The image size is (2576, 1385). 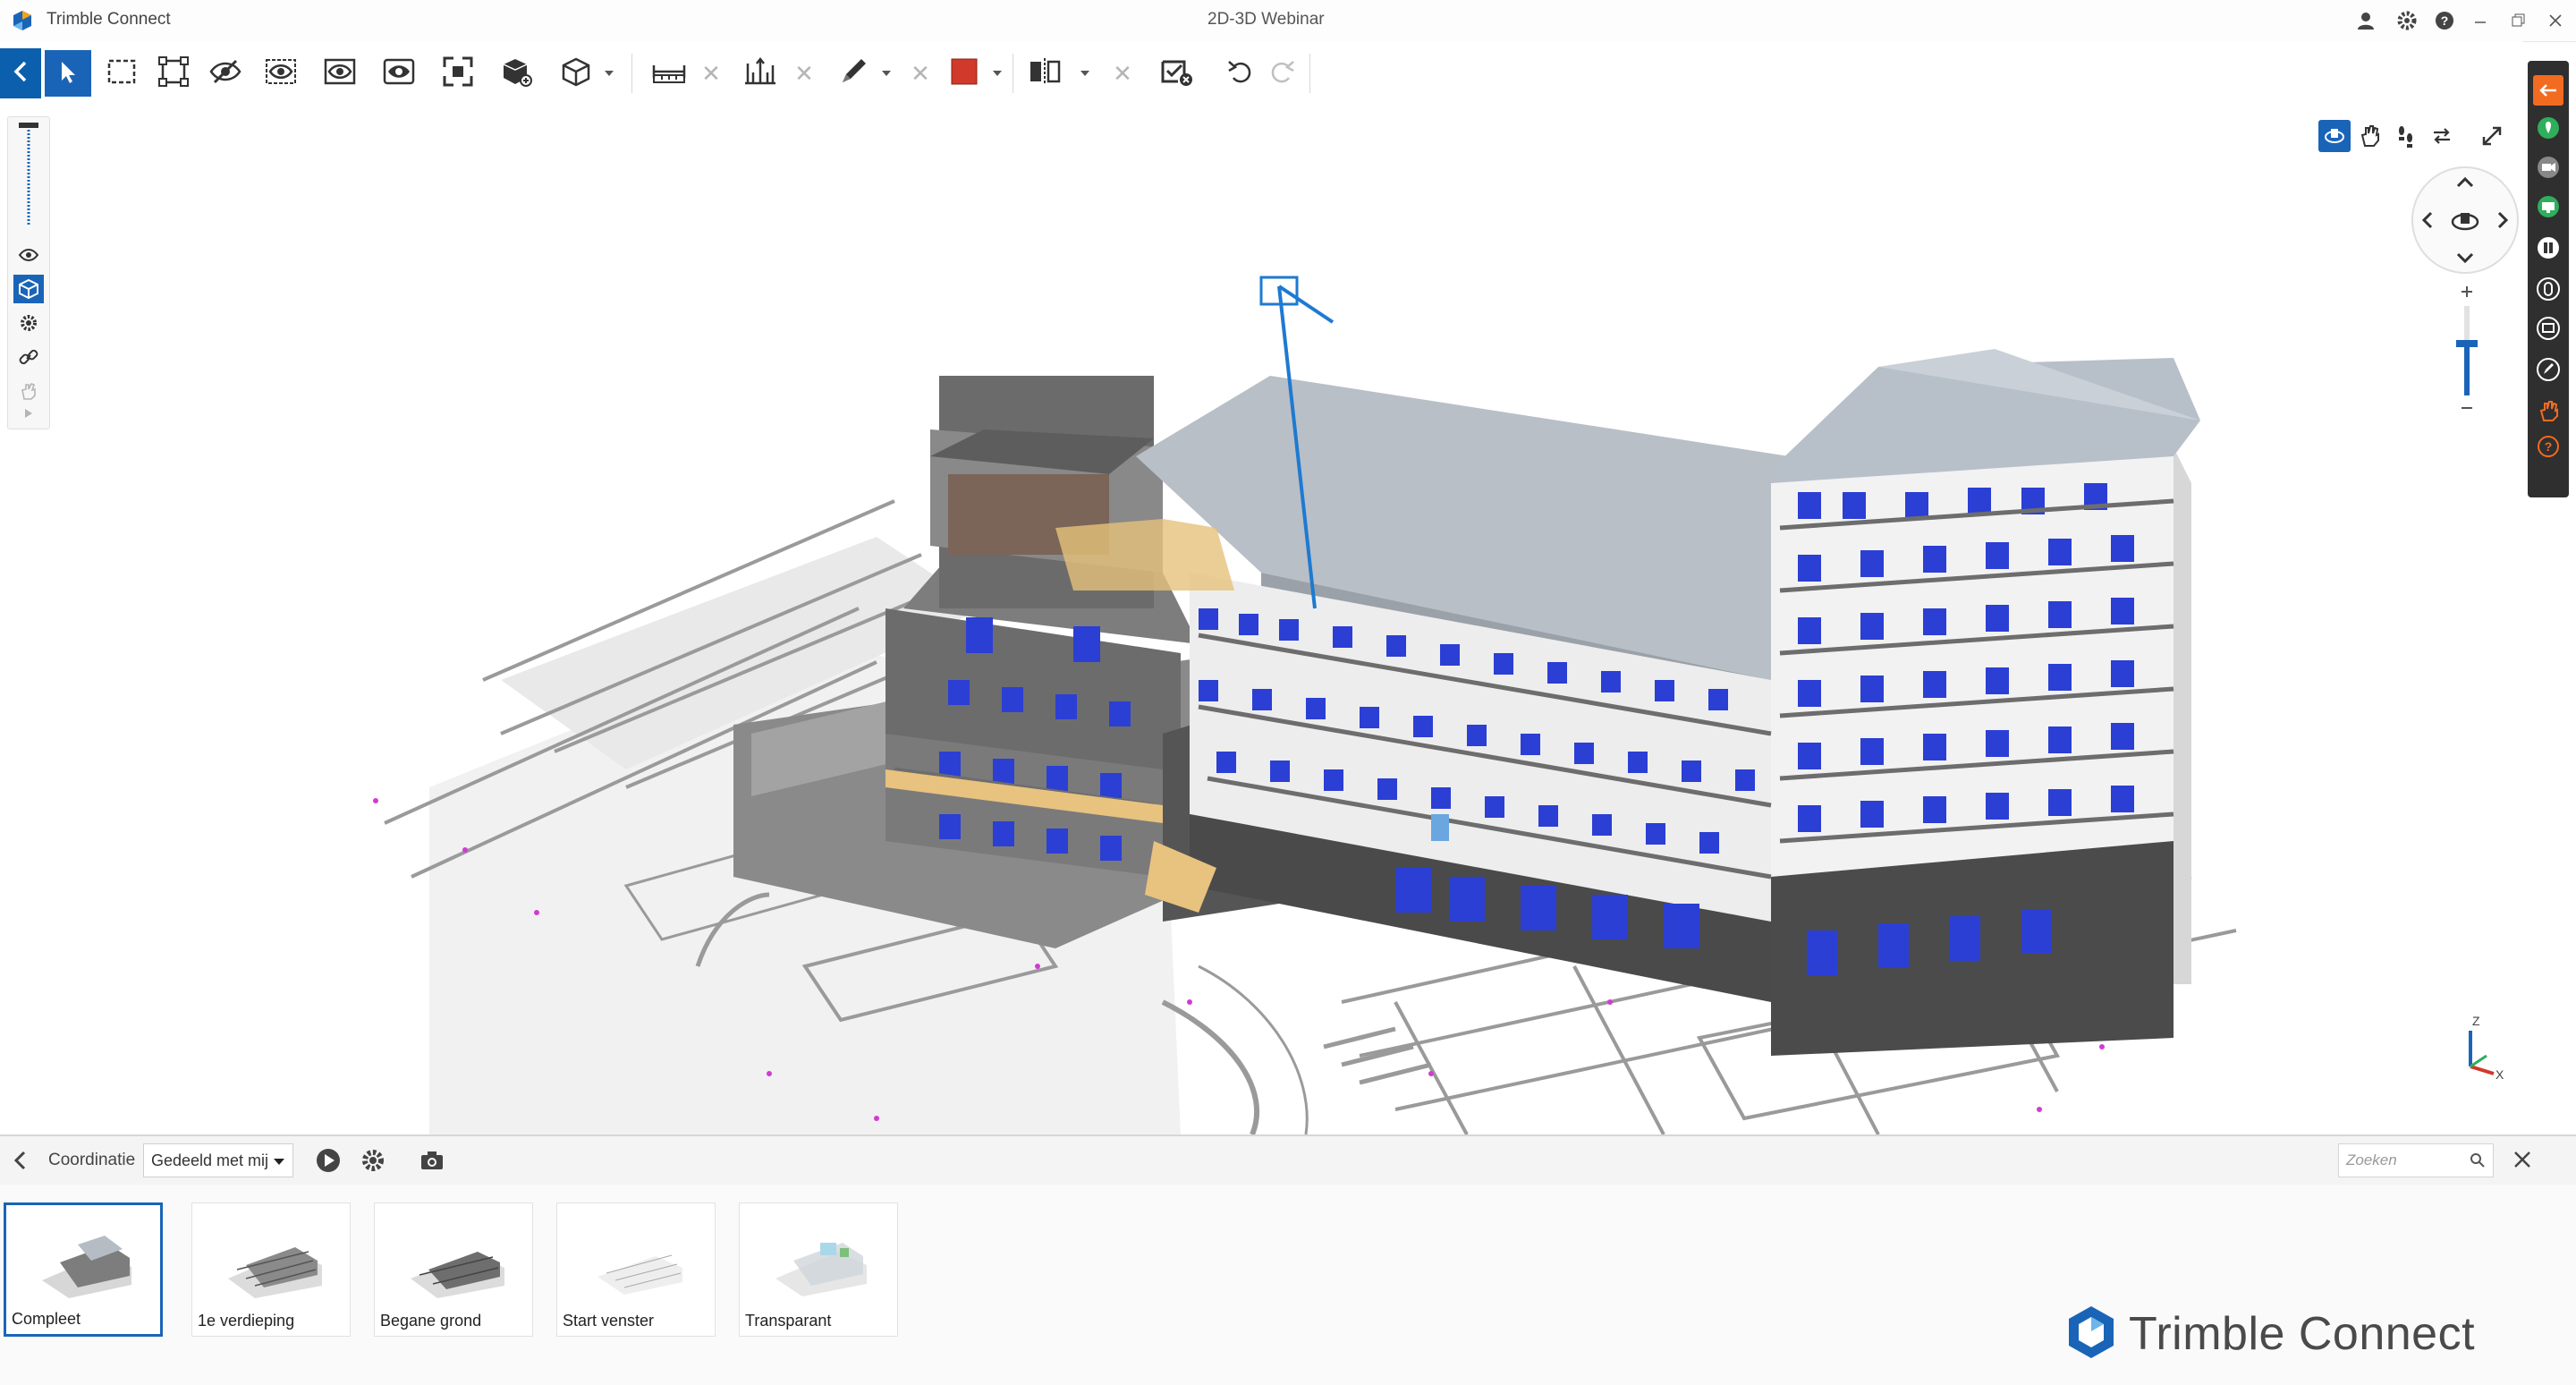 What do you see at coordinates (279, 1162) in the screenshot?
I see `chevron-down-icon` at bounding box center [279, 1162].